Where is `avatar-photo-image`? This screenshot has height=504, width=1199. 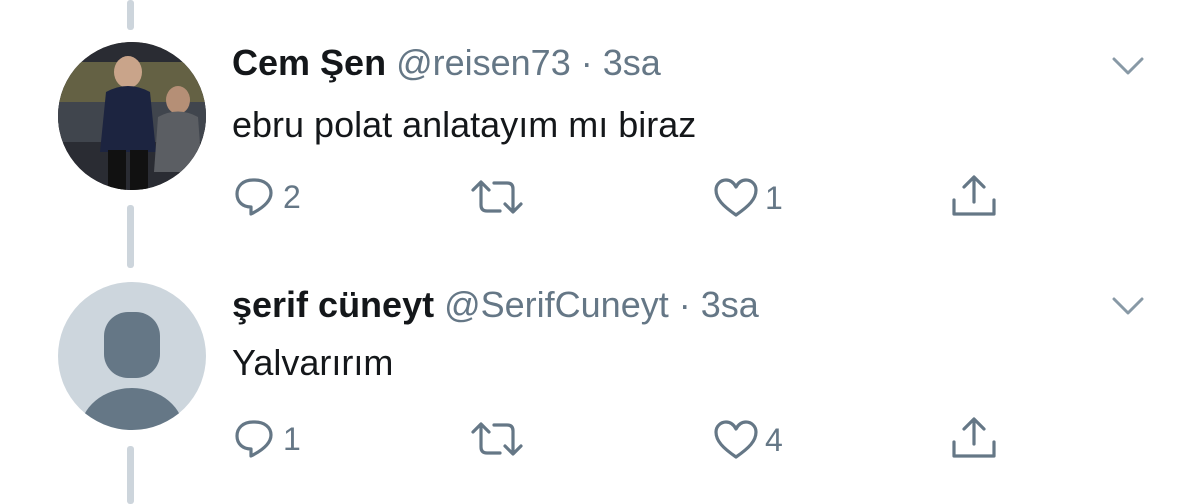
avatar-photo-image is located at coordinates (132, 116).